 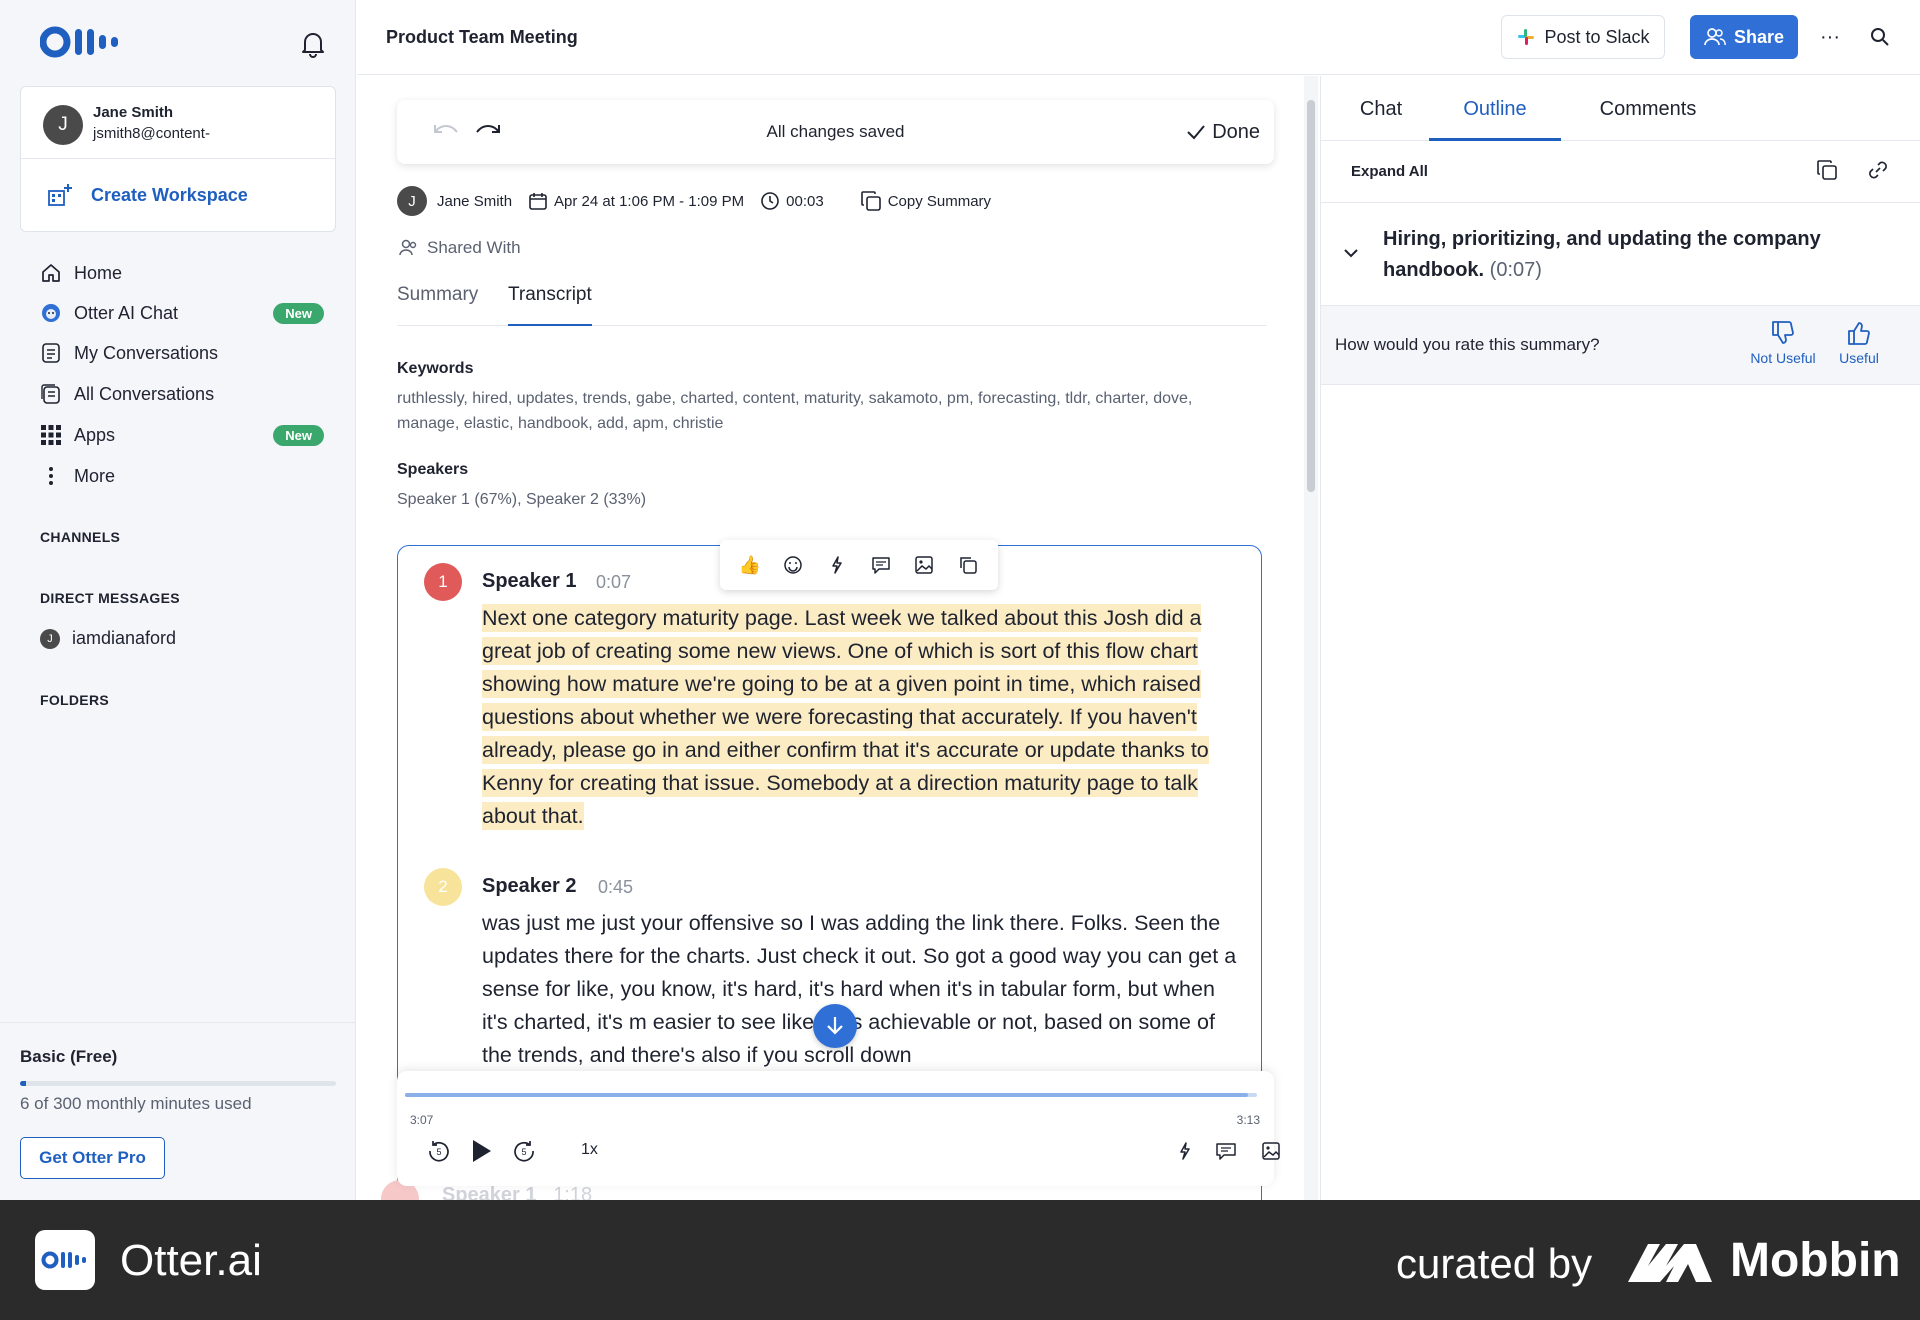 I want to click on sidebar-item-label: Home, so click(x=98, y=272).